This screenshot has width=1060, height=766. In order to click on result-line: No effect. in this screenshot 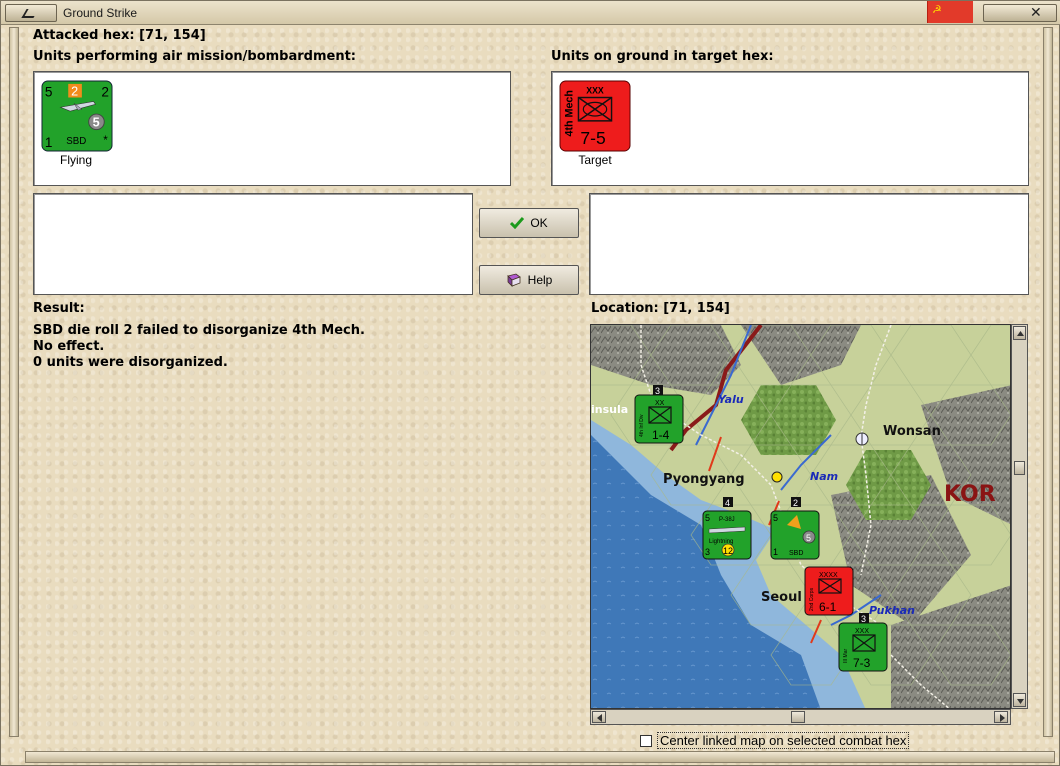, I will do `click(69, 346)`.